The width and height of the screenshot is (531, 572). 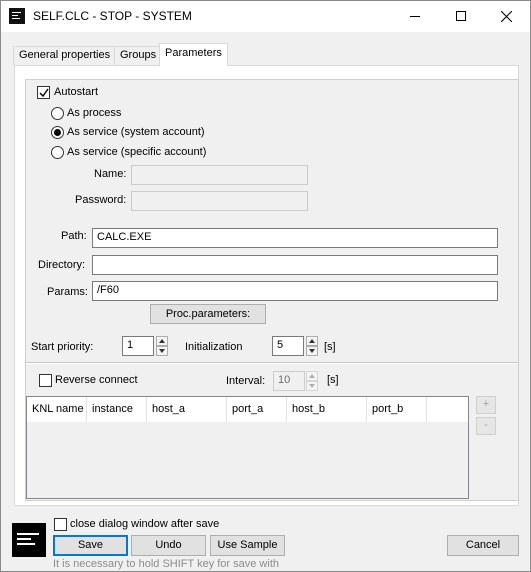 I want to click on interval-unit: [s], so click(x=333, y=380).